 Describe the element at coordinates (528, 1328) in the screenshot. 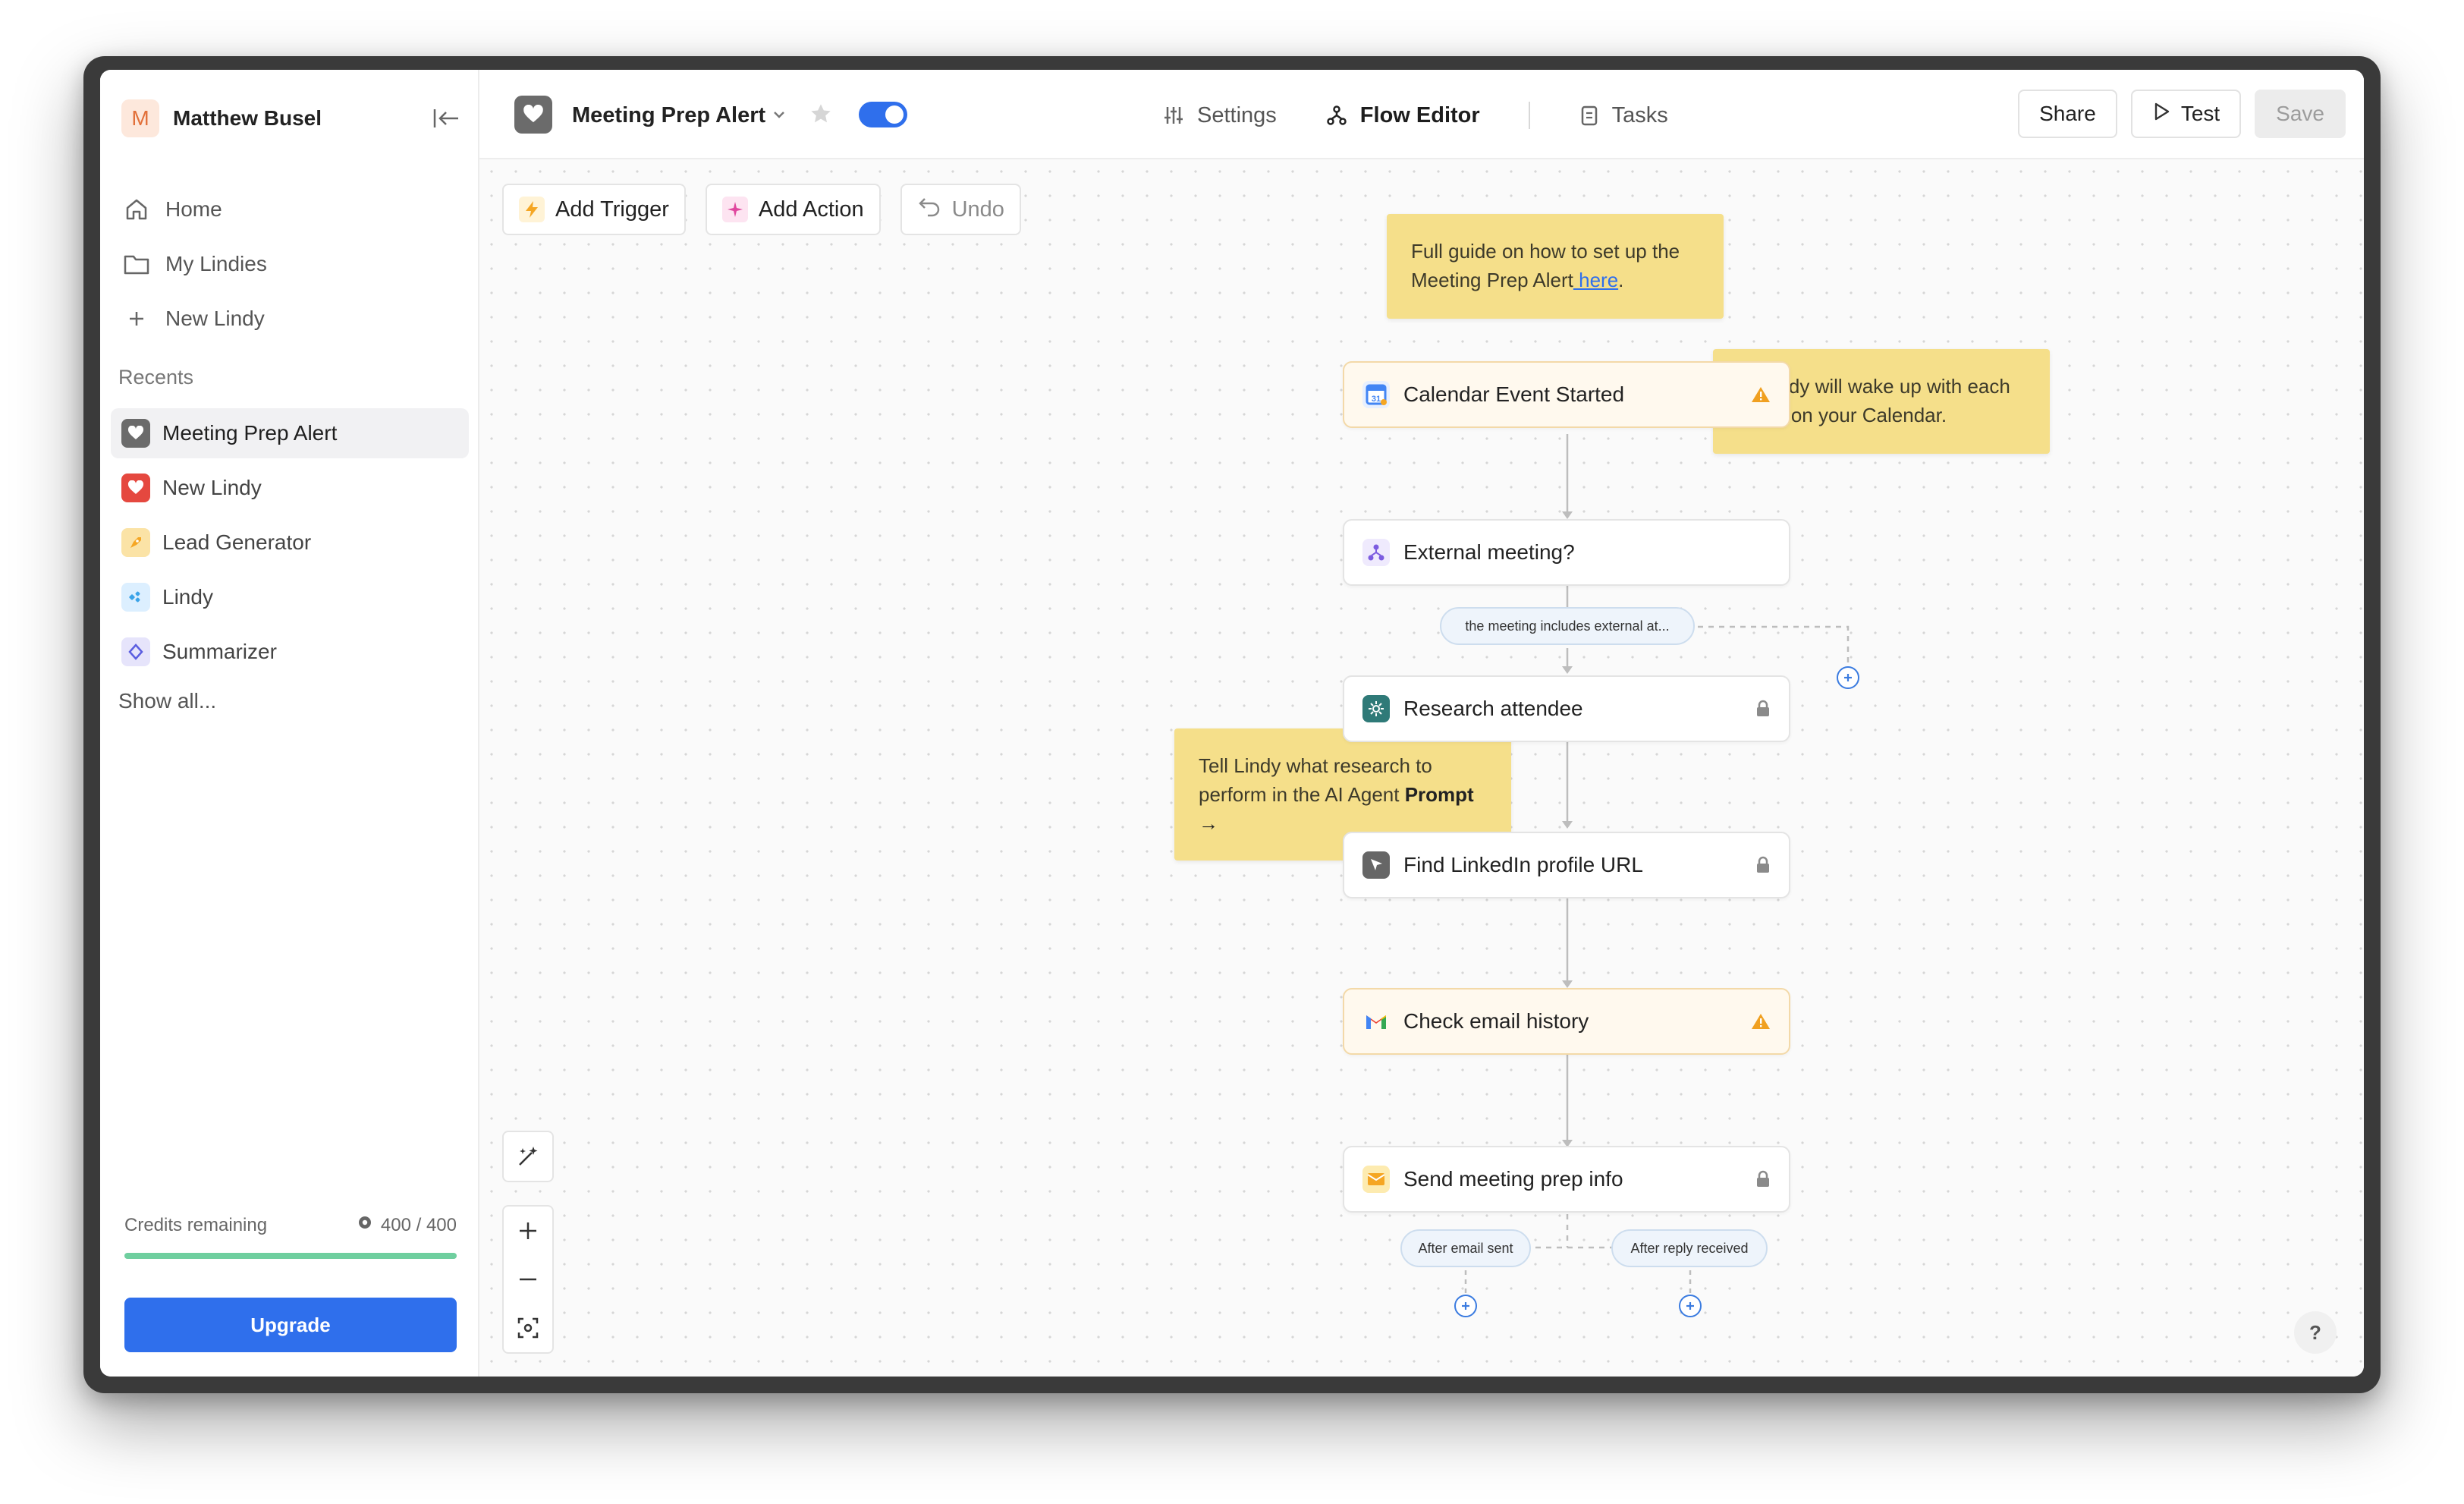

I see `fit-view-icon` at that location.